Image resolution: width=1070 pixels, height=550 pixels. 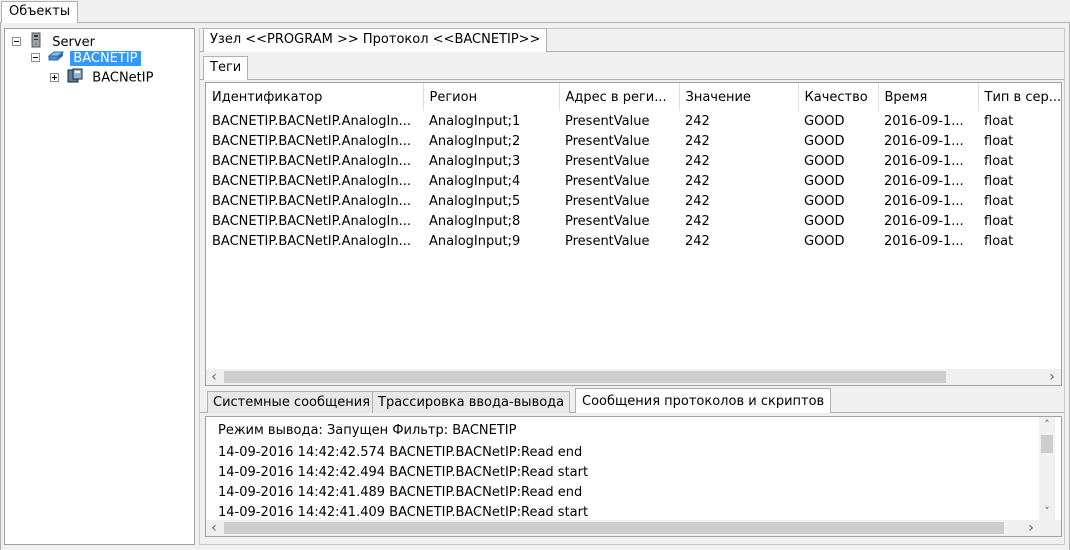 What do you see at coordinates (73, 42) in the screenshot?
I see `tree-node-server-label: Server` at bounding box center [73, 42].